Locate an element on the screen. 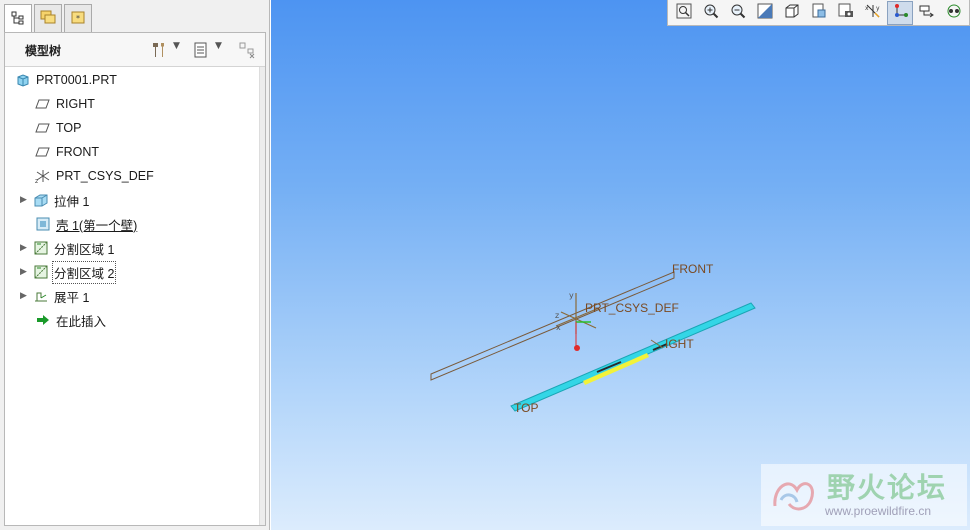 The image size is (970, 530). model-tree-tab is located at coordinates (18, 18).